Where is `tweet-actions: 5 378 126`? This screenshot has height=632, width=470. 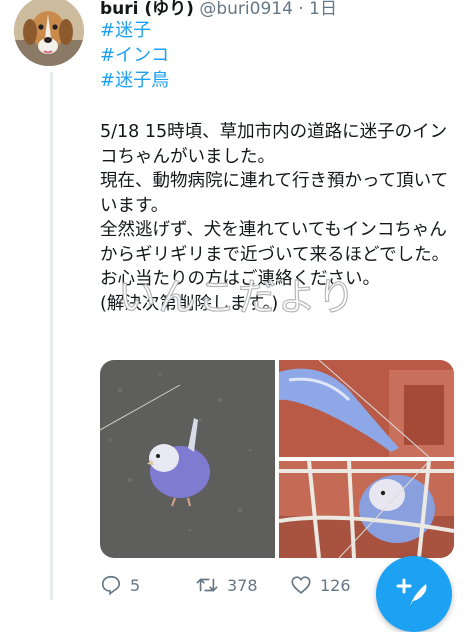
tweet-actions: 5 378 126 is located at coordinates (250, 585).